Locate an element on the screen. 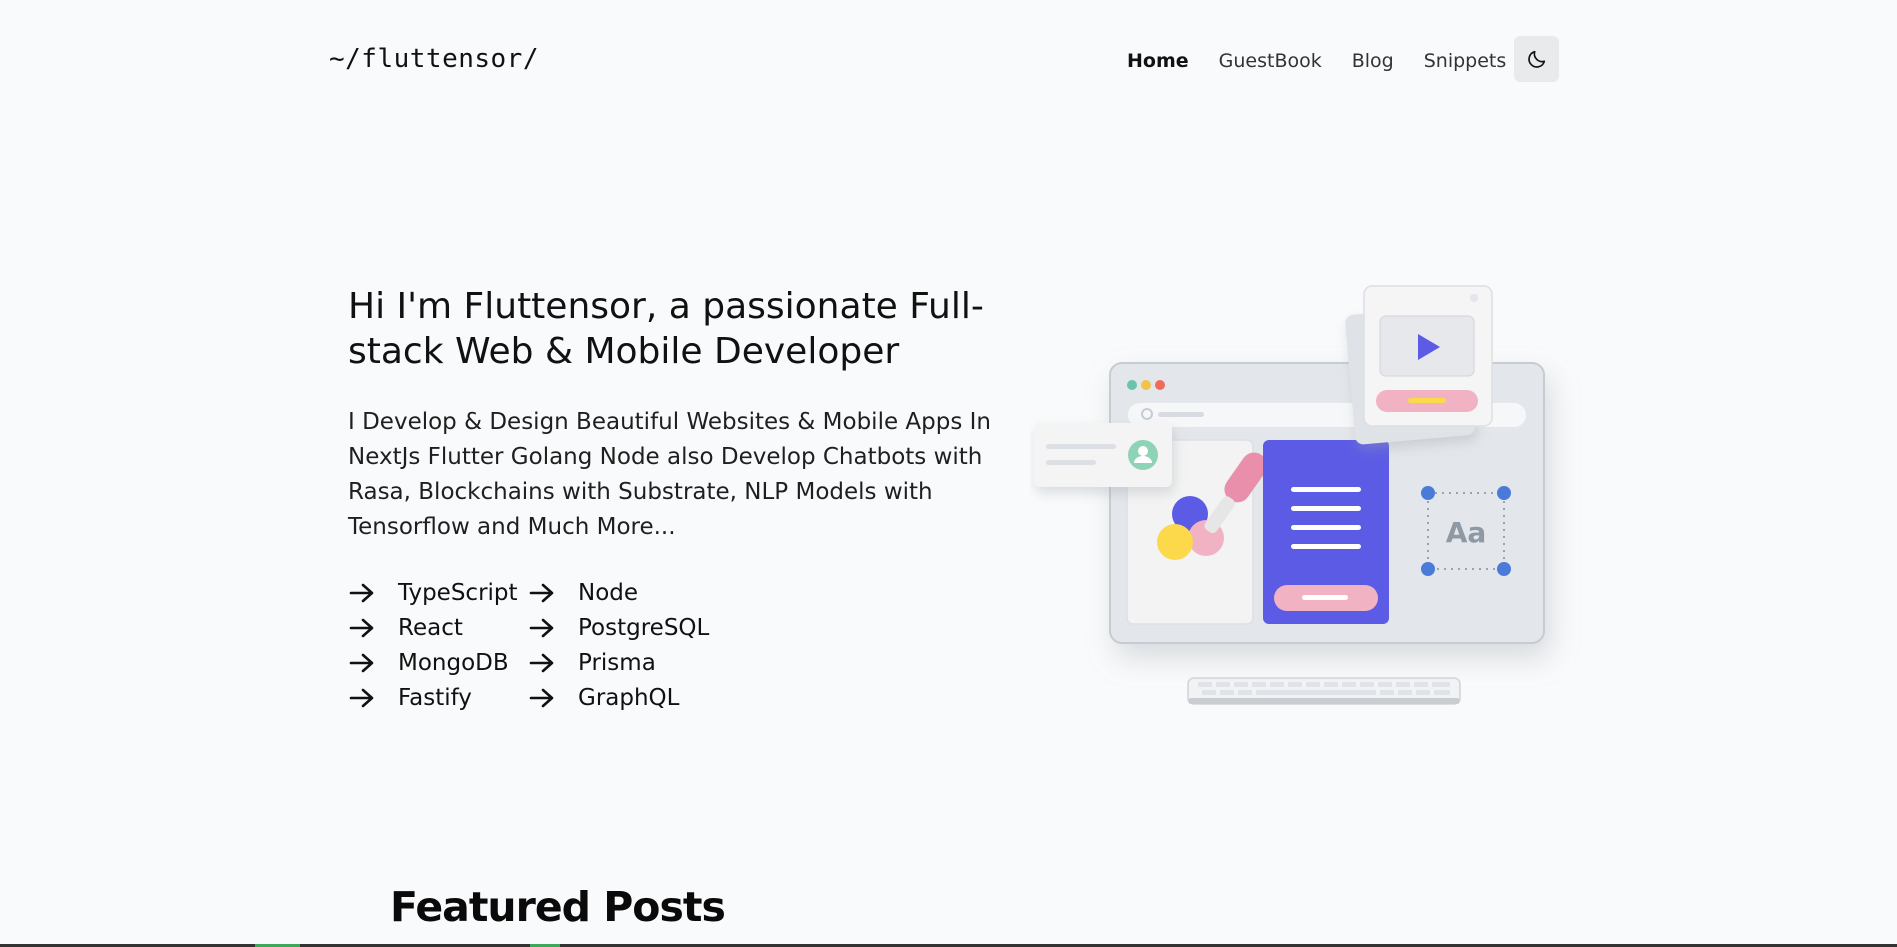 Image resolution: width=1897 pixels, height=947 pixels. skill-label: MongoDB is located at coordinates (453, 662).